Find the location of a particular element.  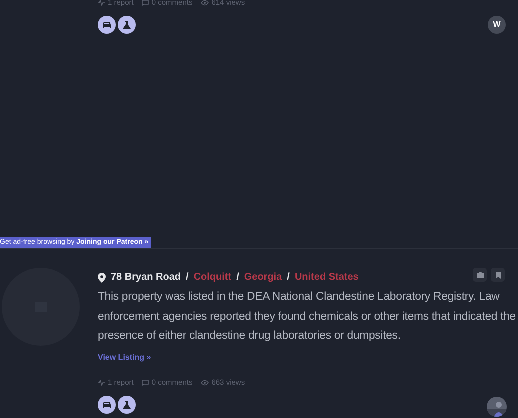

bookmark-icon is located at coordinates (498, 275).